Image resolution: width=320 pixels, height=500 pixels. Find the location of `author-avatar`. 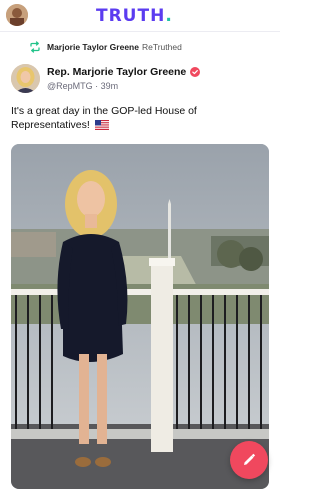

author-avatar is located at coordinates (25, 78).